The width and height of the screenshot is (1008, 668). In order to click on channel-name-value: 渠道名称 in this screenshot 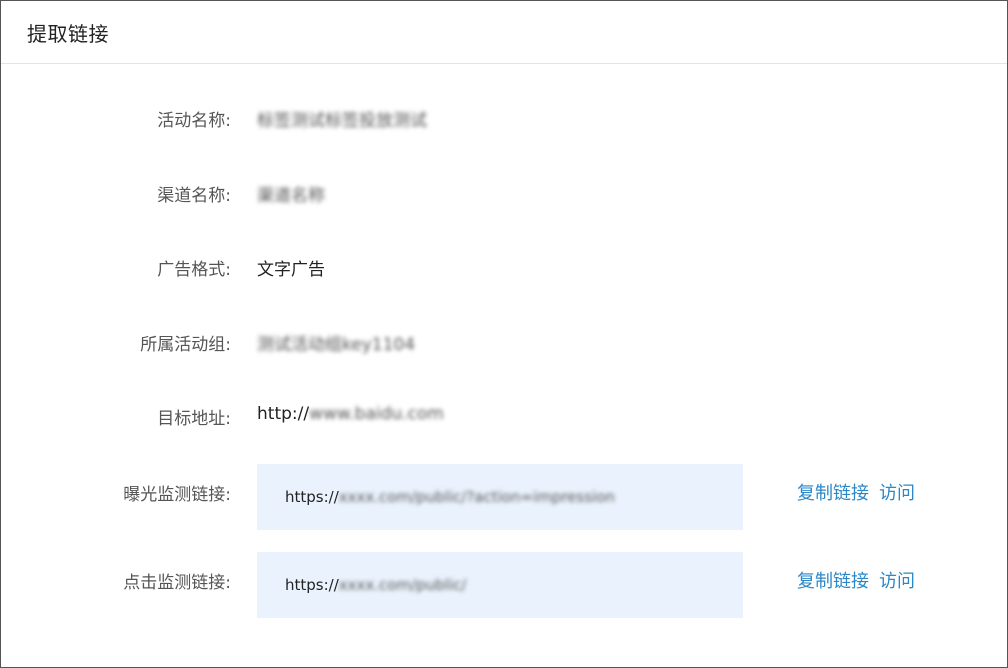, I will do `click(291, 193)`.